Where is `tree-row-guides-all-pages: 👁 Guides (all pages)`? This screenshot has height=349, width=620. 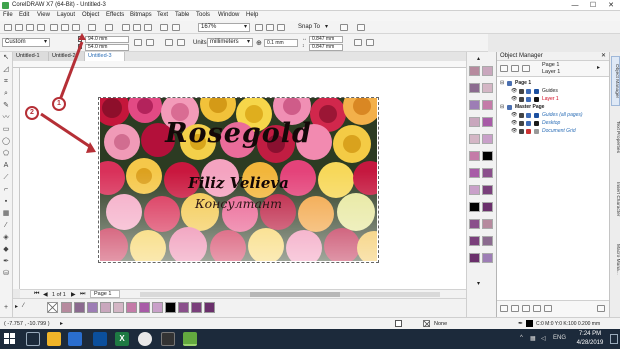
tree-row-guides-all-pages: 👁 Guides (all pages) is located at coordinates (553, 115).